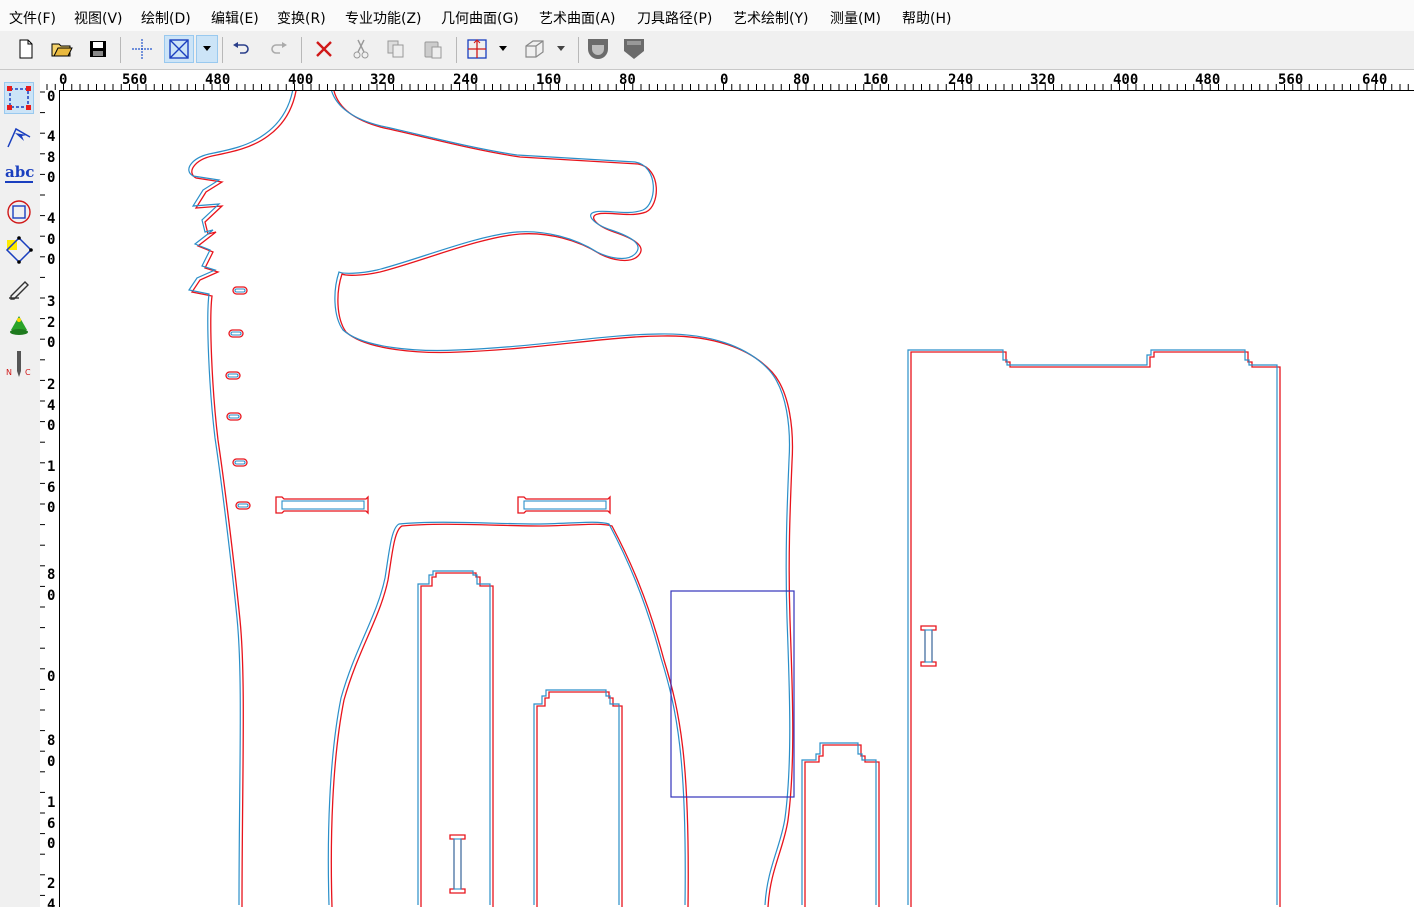  I want to click on save-icon, so click(98, 49).